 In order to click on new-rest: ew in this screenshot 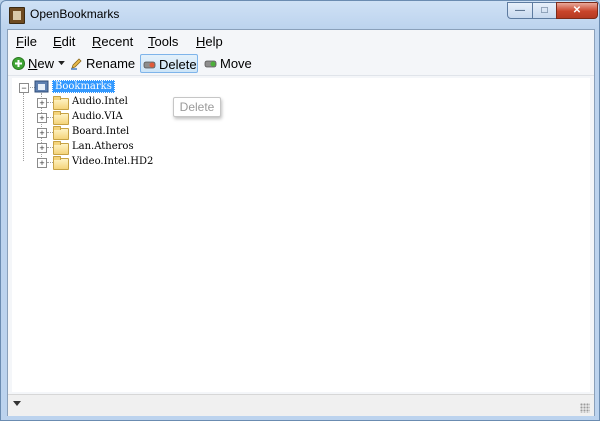, I will do `click(46, 63)`.